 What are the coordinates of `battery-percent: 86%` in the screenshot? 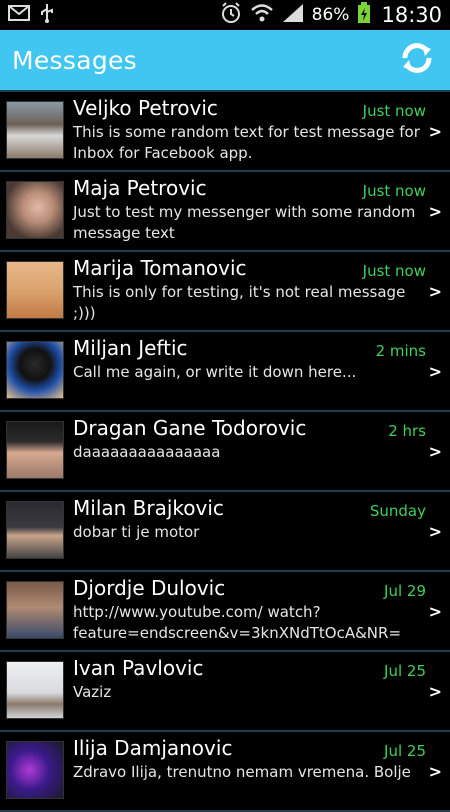 It's located at (330, 15).